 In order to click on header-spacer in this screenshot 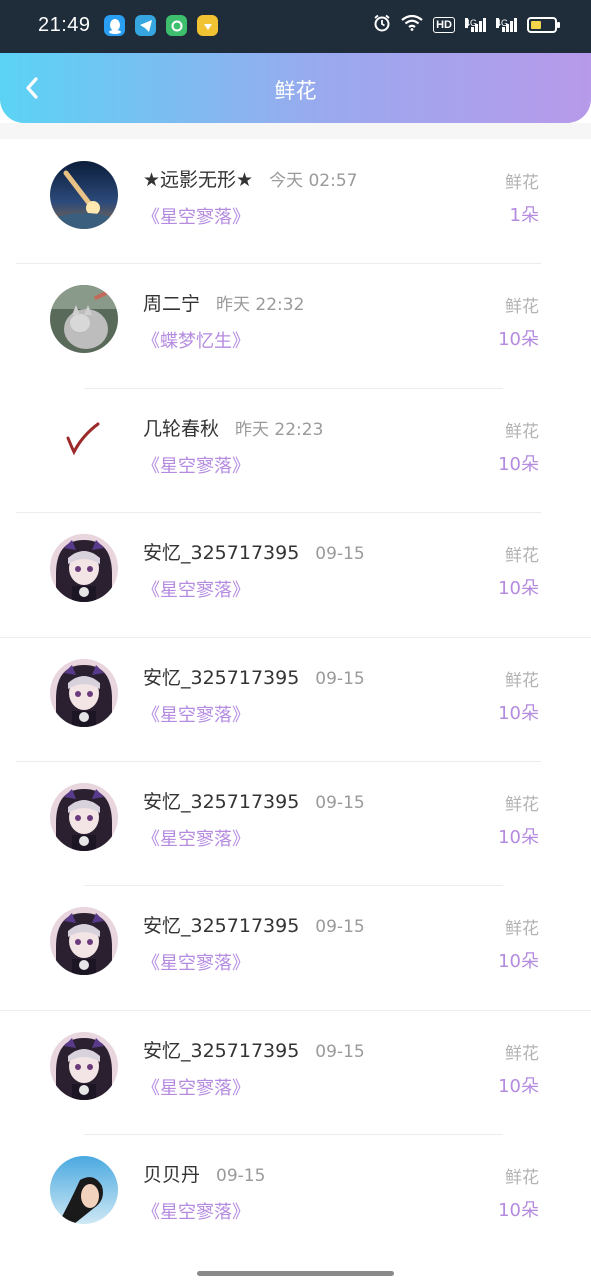, I will do `click(295, 131)`.